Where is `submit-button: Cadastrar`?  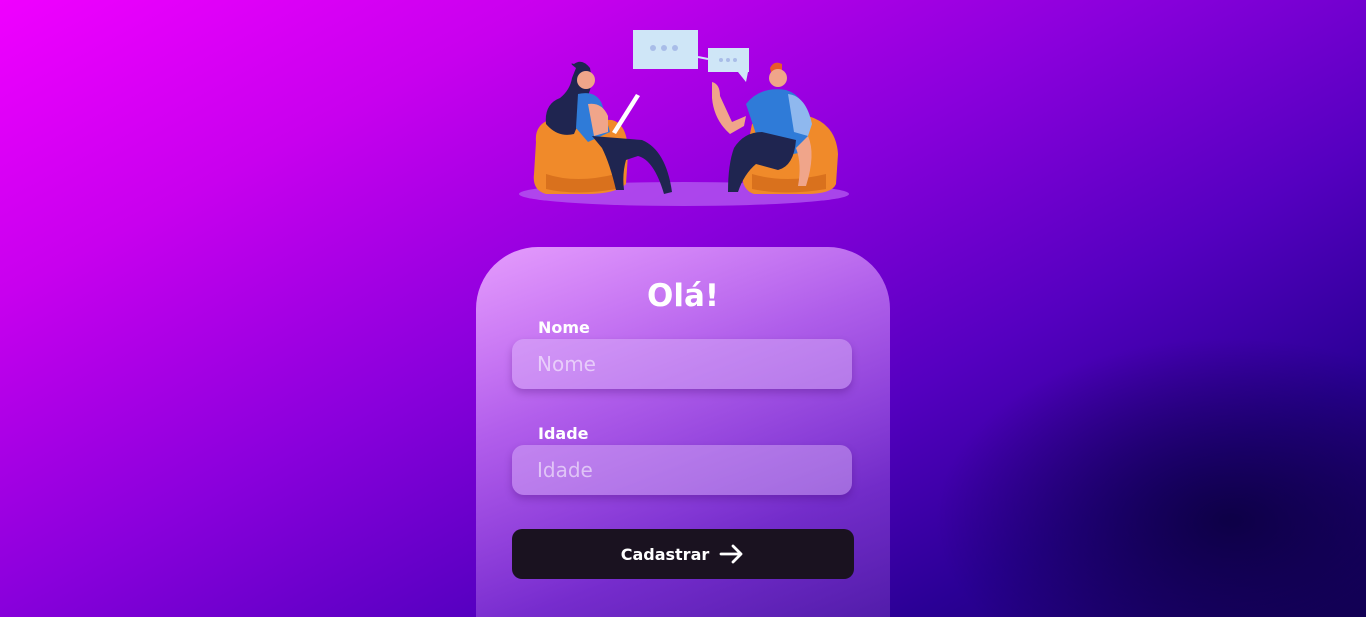 submit-button: Cadastrar is located at coordinates (683, 554).